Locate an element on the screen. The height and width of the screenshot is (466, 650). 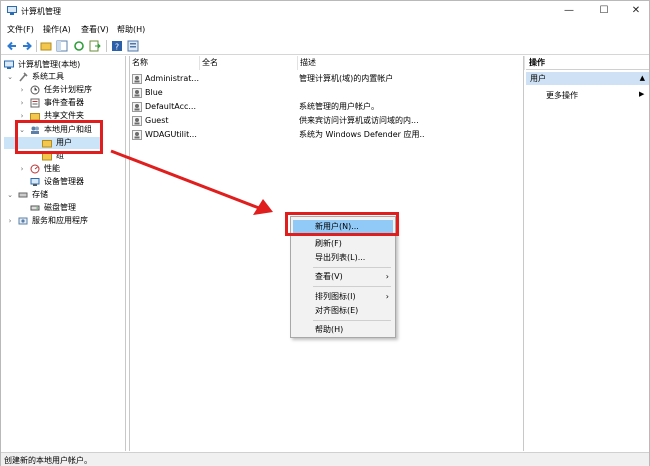
maximize-button: ☐ is located at coordinates (604, 11).